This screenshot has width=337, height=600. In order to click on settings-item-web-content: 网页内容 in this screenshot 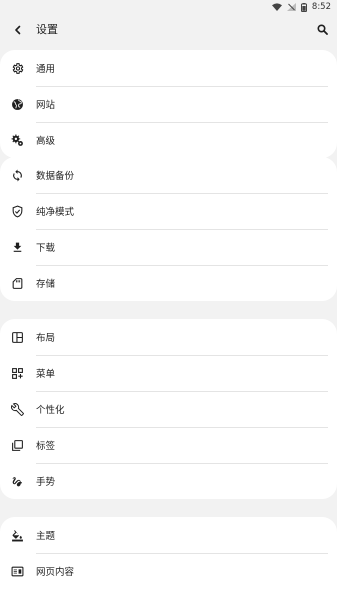, I will do `click(168, 571)`.